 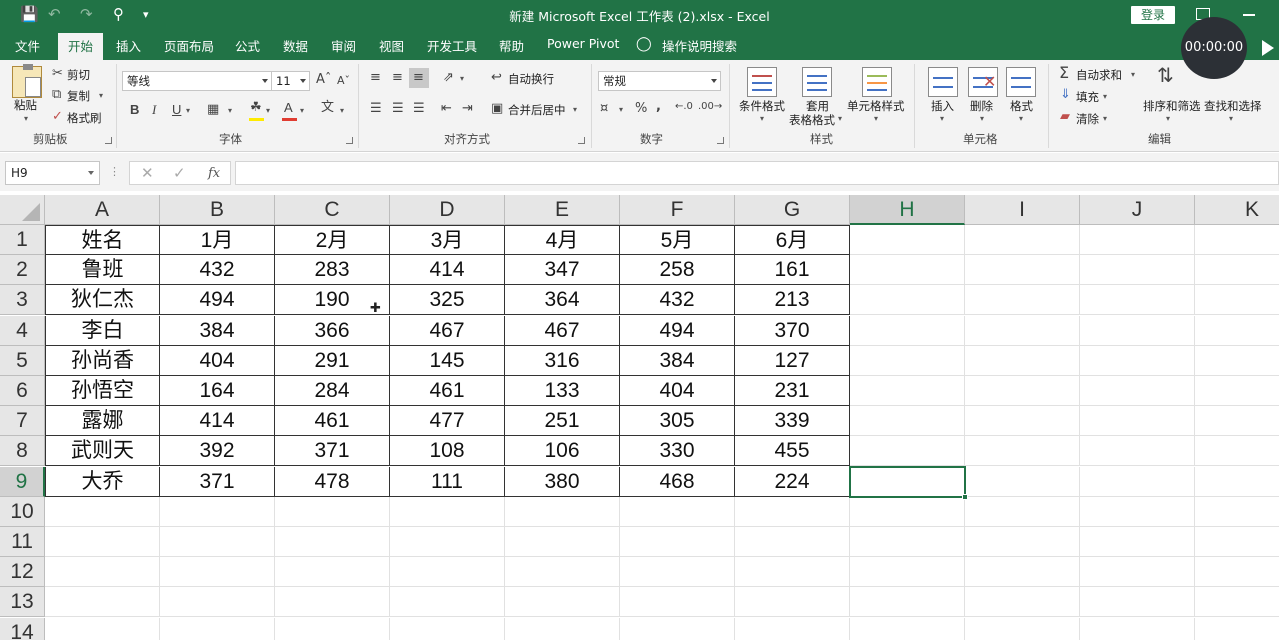 What do you see at coordinates (1065, 116) in the screenshot?
I see `eraser-icon: ▰` at bounding box center [1065, 116].